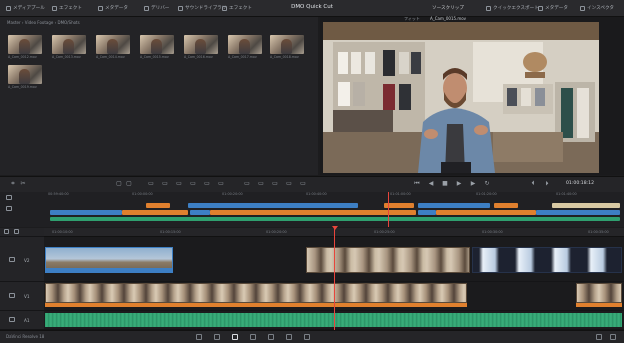 The height and width of the screenshot is (343, 624). What do you see at coordinates (6, 231) in the screenshot?
I see `timeline-settings-icon` at bounding box center [6, 231].